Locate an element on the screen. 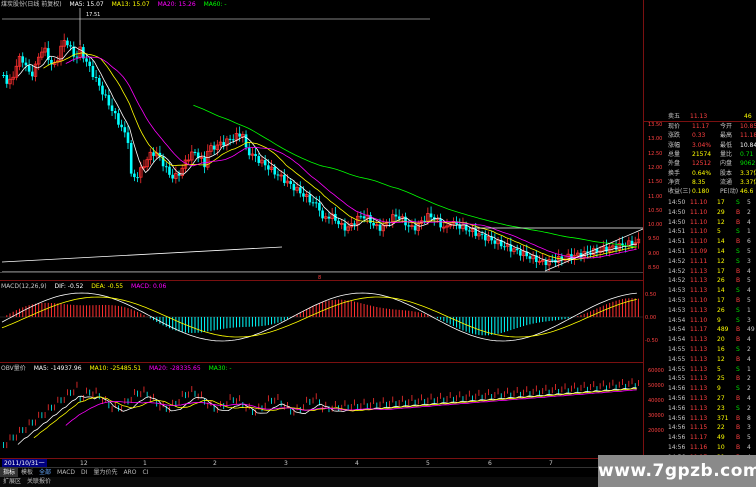 The image size is (756, 487). quote-row: 涨跌 0.33 最高 11.18 is located at coordinates (700, 135).